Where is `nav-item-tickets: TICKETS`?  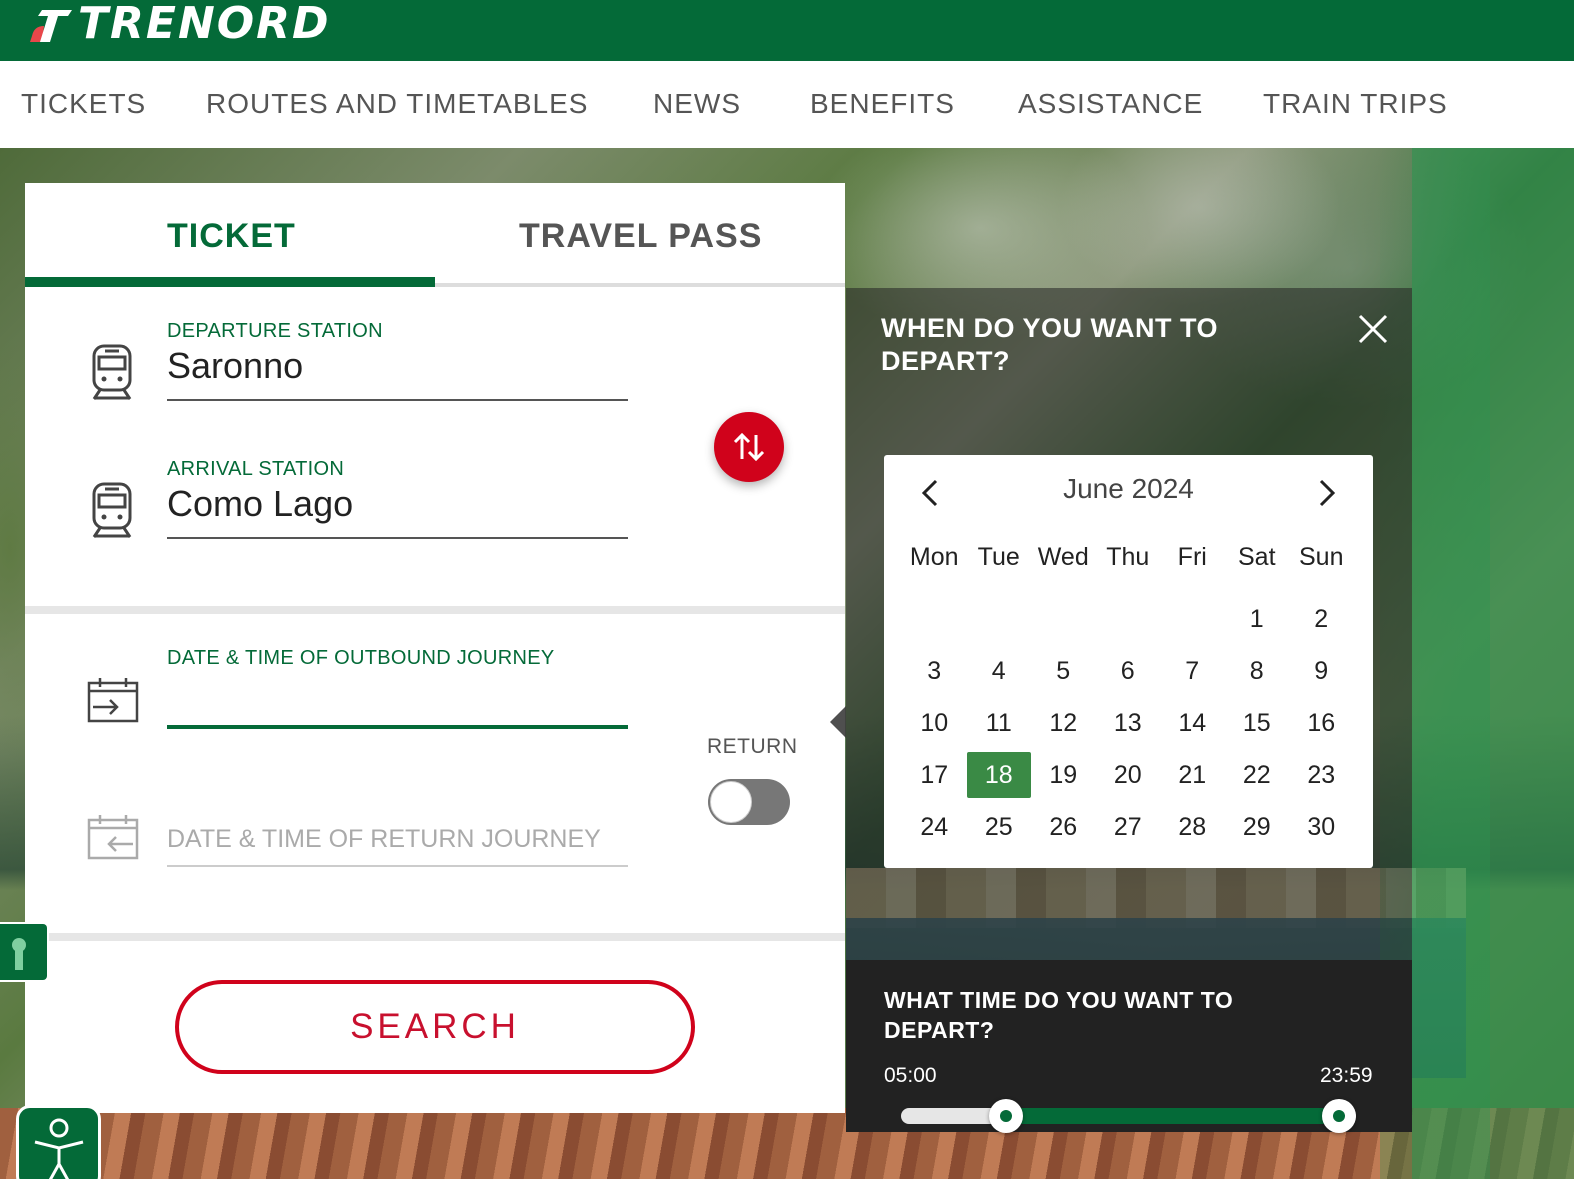
nav-item-tickets: TICKETS is located at coordinates (83, 104).